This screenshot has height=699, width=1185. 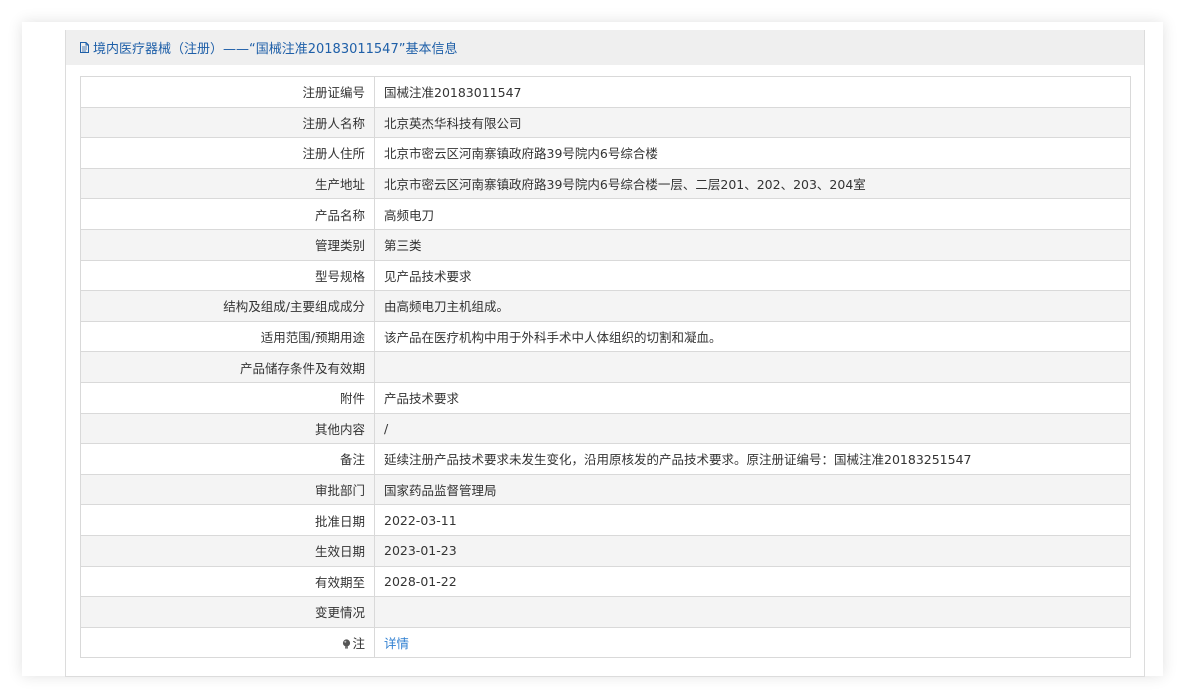 I want to click on table-row: 适用范围/预期用途 该产品在医疗机构中用于外科手术中人体组织的切割和凝血。, so click(x=605, y=336).